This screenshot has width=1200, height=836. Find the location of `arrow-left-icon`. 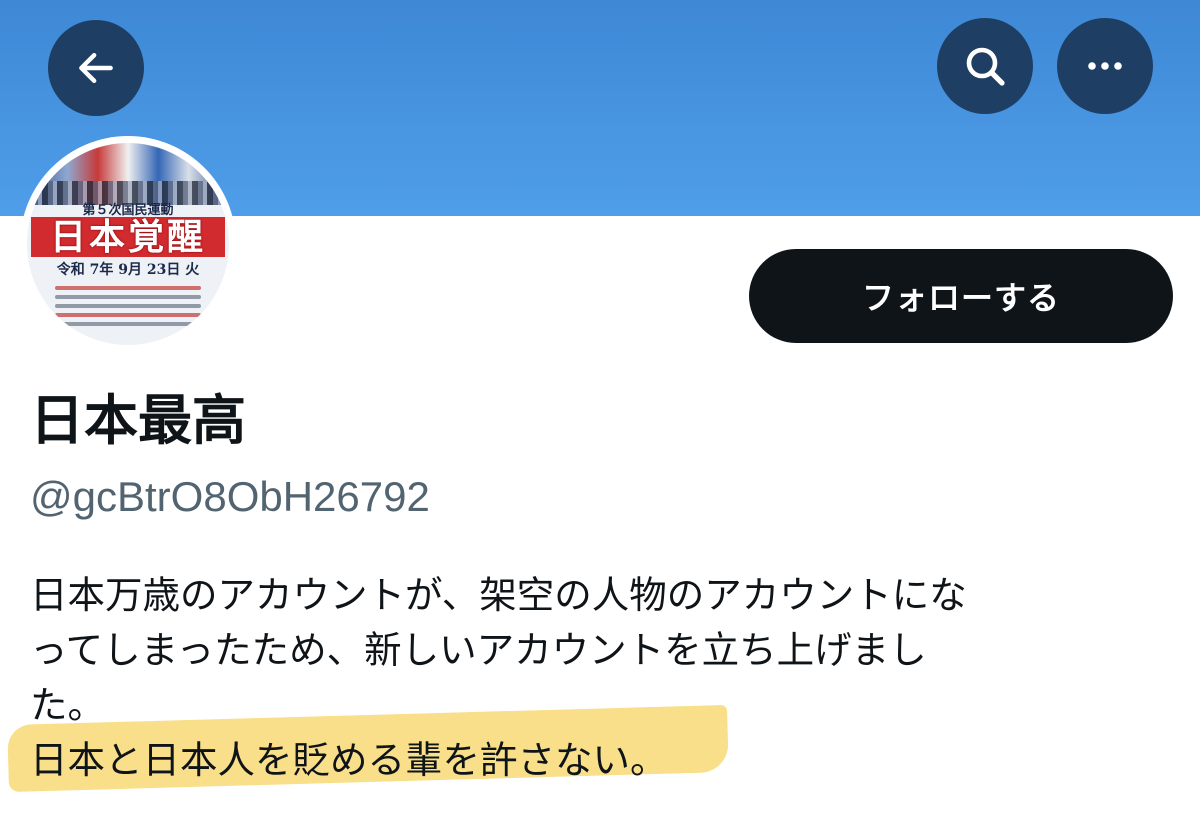

arrow-left-icon is located at coordinates (96, 68).